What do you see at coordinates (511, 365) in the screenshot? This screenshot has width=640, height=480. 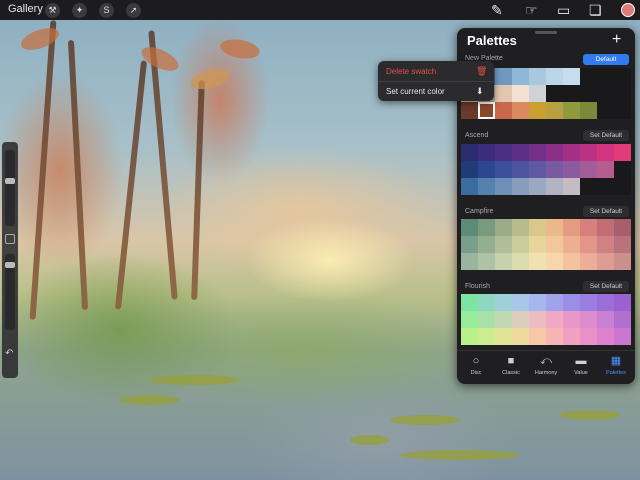 I see `tab-classic: ■ Classic` at bounding box center [511, 365].